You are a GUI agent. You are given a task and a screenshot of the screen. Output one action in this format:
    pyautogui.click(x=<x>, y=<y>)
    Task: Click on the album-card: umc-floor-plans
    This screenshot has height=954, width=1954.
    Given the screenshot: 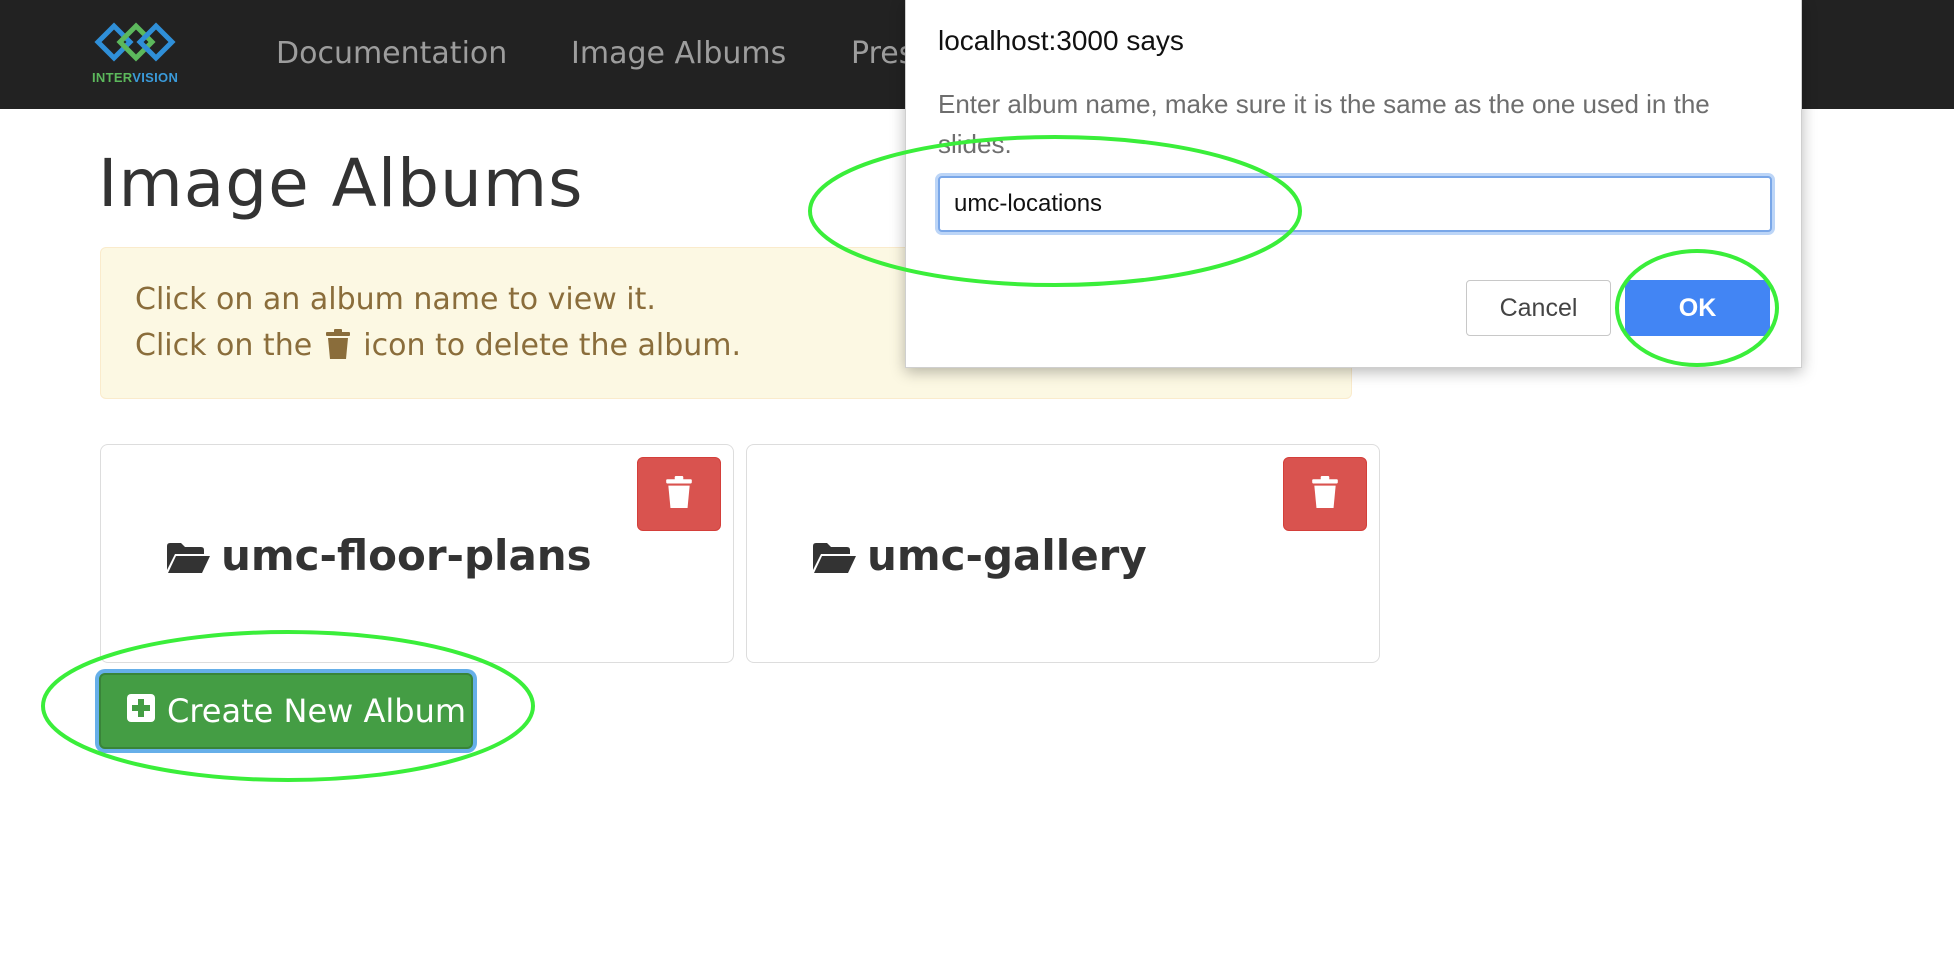 What is the action you would take?
    pyautogui.click(x=417, y=553)
    